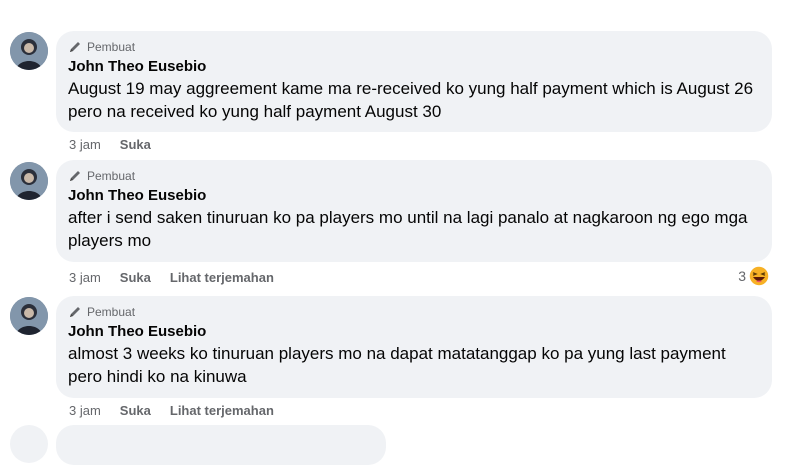 The image size is (800, 465). Describe the element at coordinates (759, 276) in the screenshot. I see `haha-emoji-icon` at that location.